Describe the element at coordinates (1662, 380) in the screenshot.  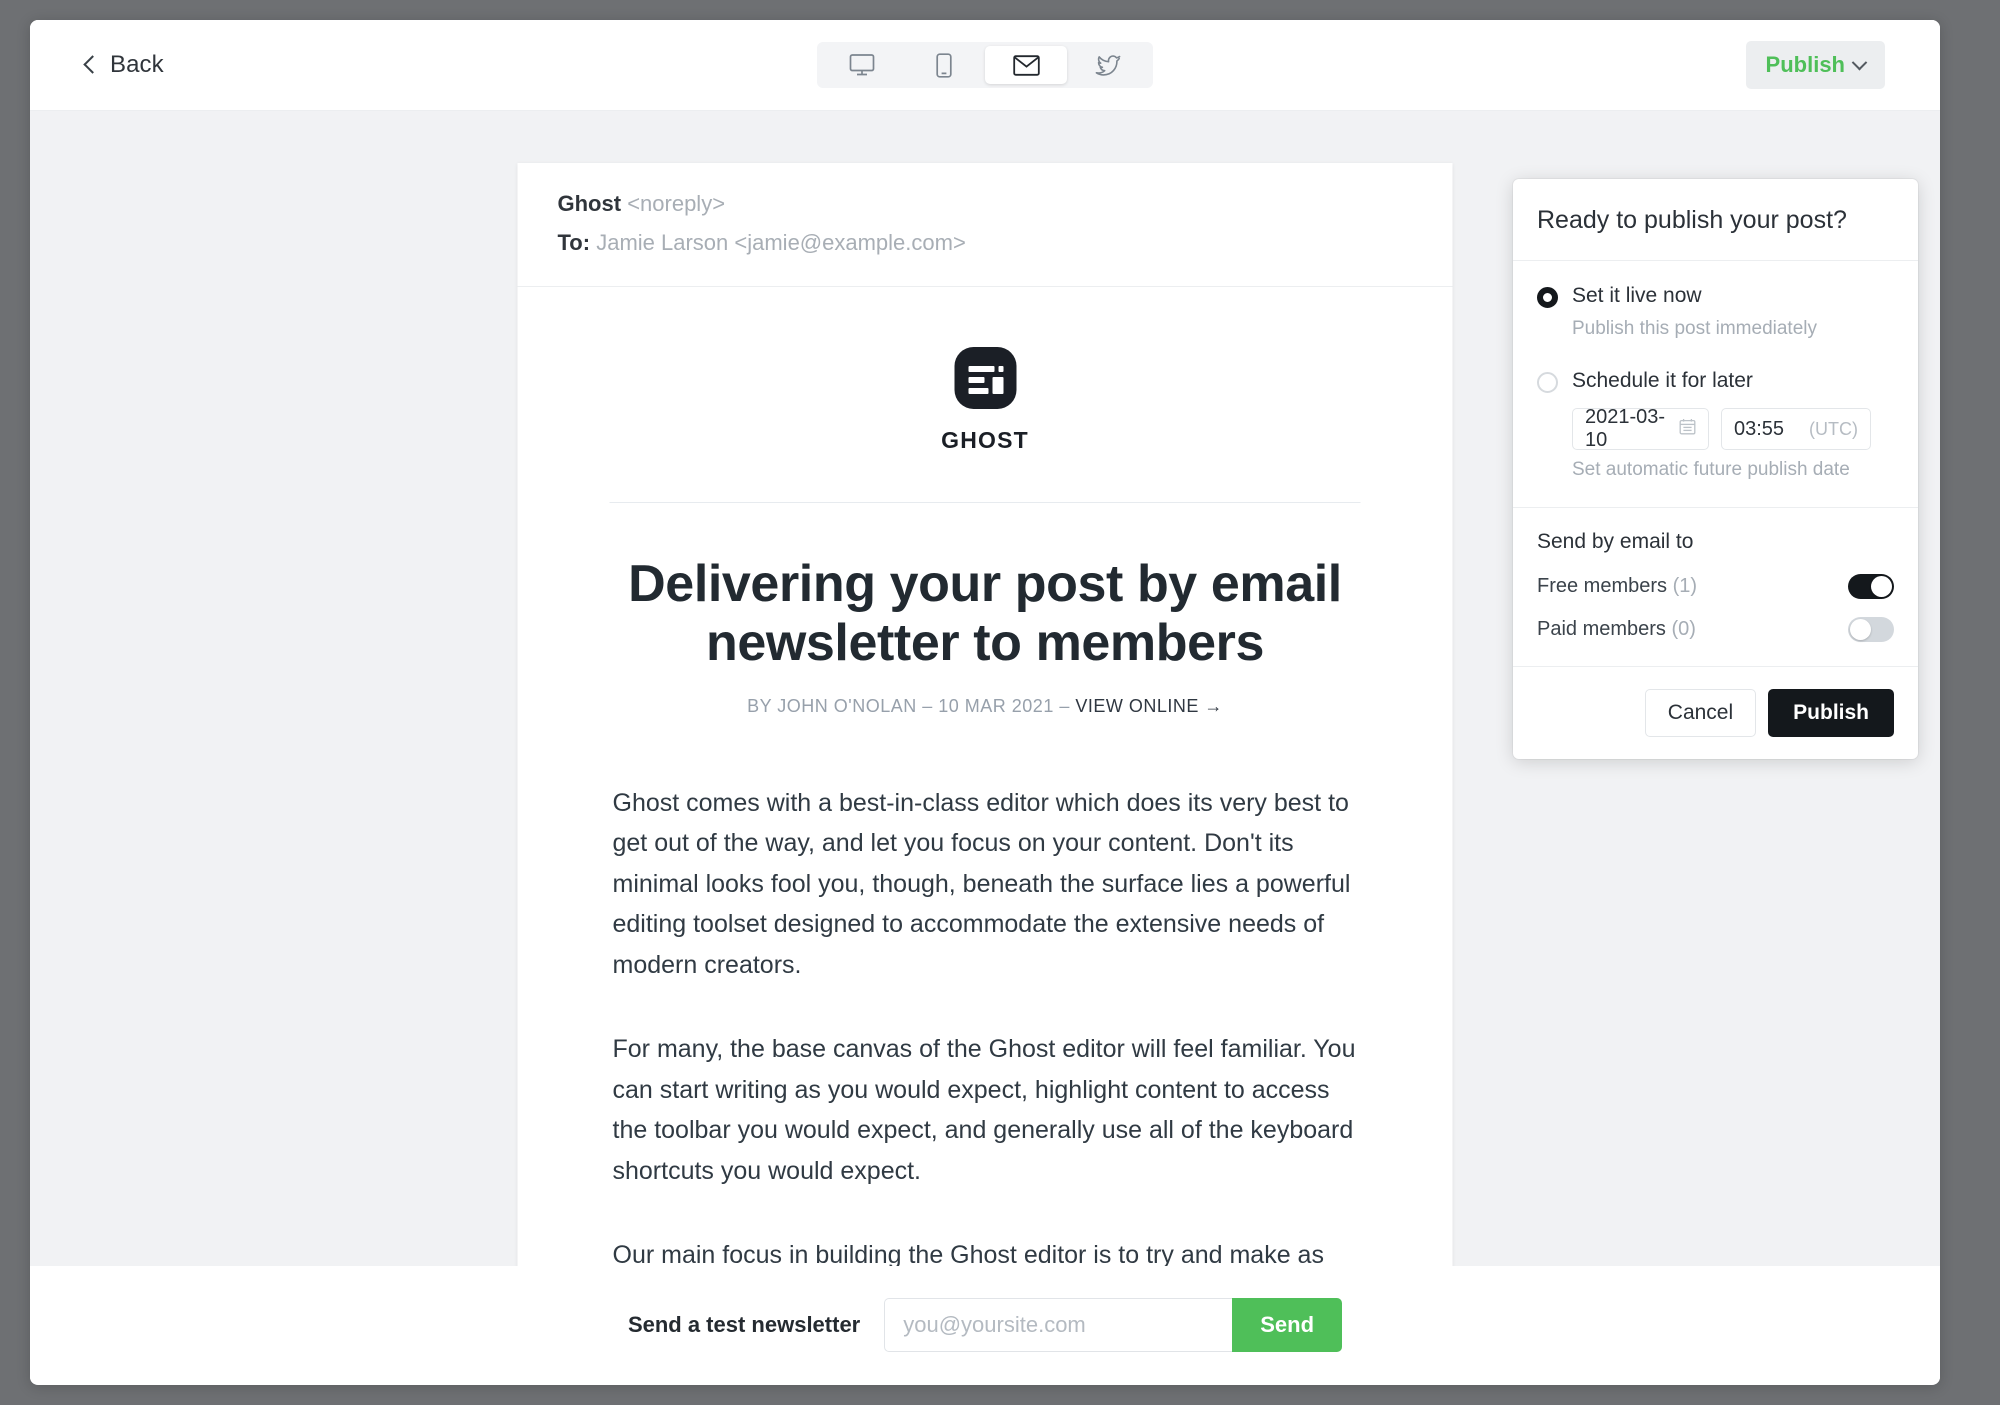
I see `option-title: Schedule it for later` at that location.